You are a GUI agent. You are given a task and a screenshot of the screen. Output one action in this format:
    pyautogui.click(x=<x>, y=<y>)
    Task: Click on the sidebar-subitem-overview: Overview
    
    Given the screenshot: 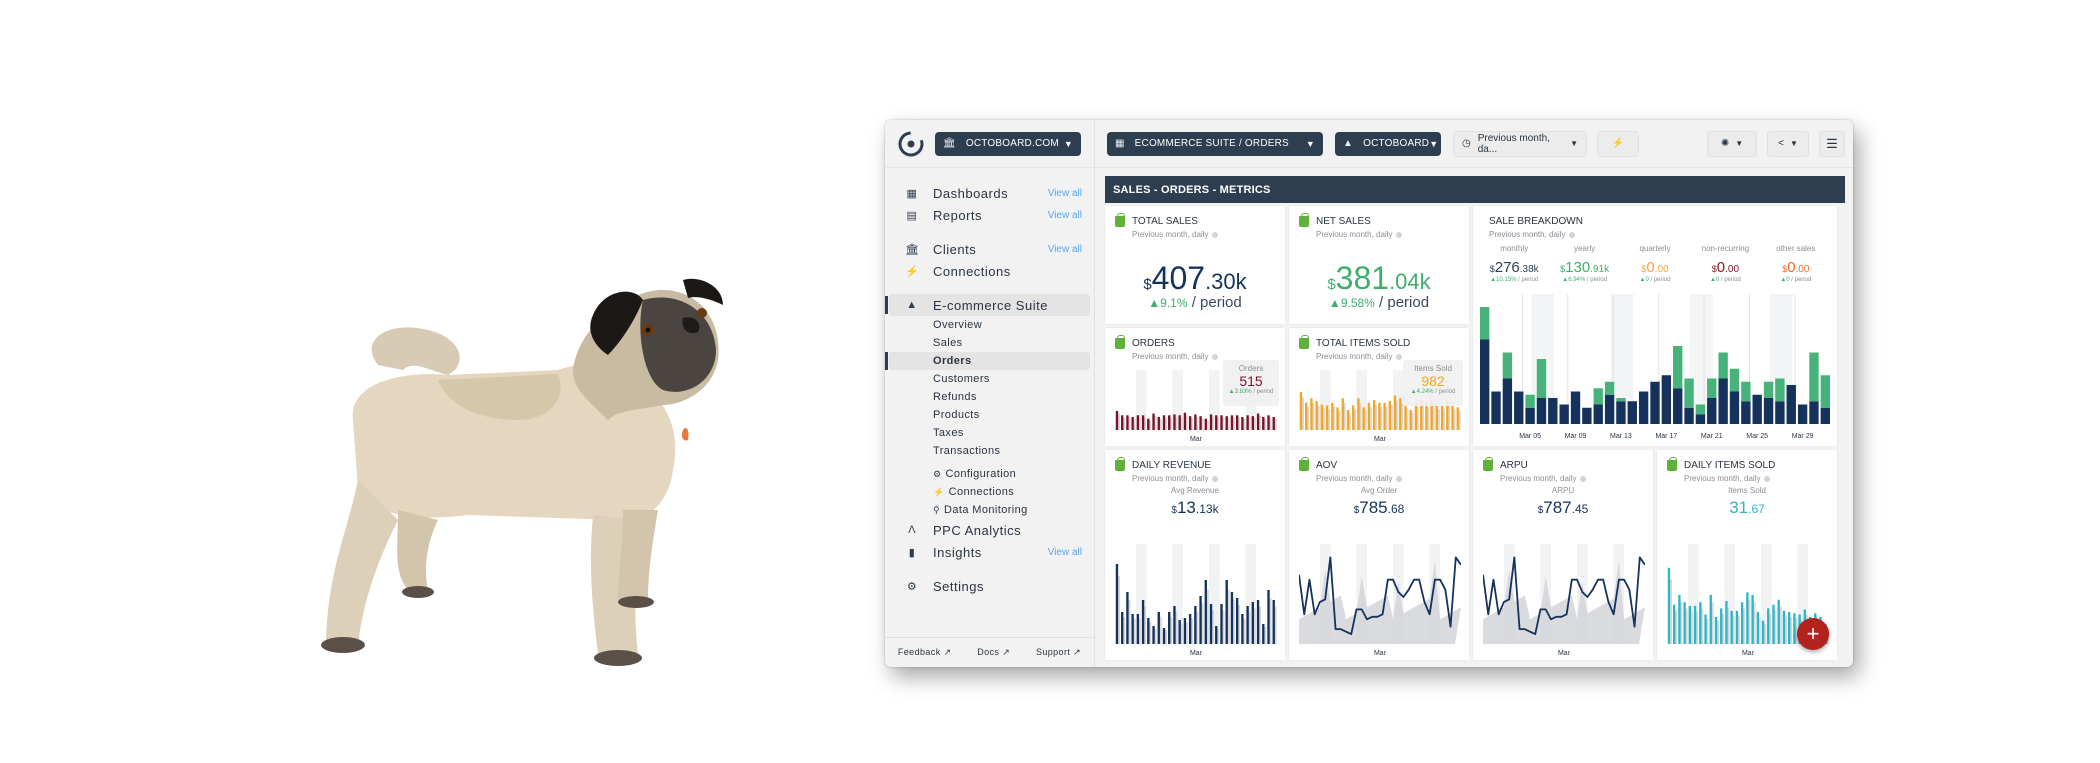 What is the action you would take?
    pyautogui.click(x=989, y=325)
    